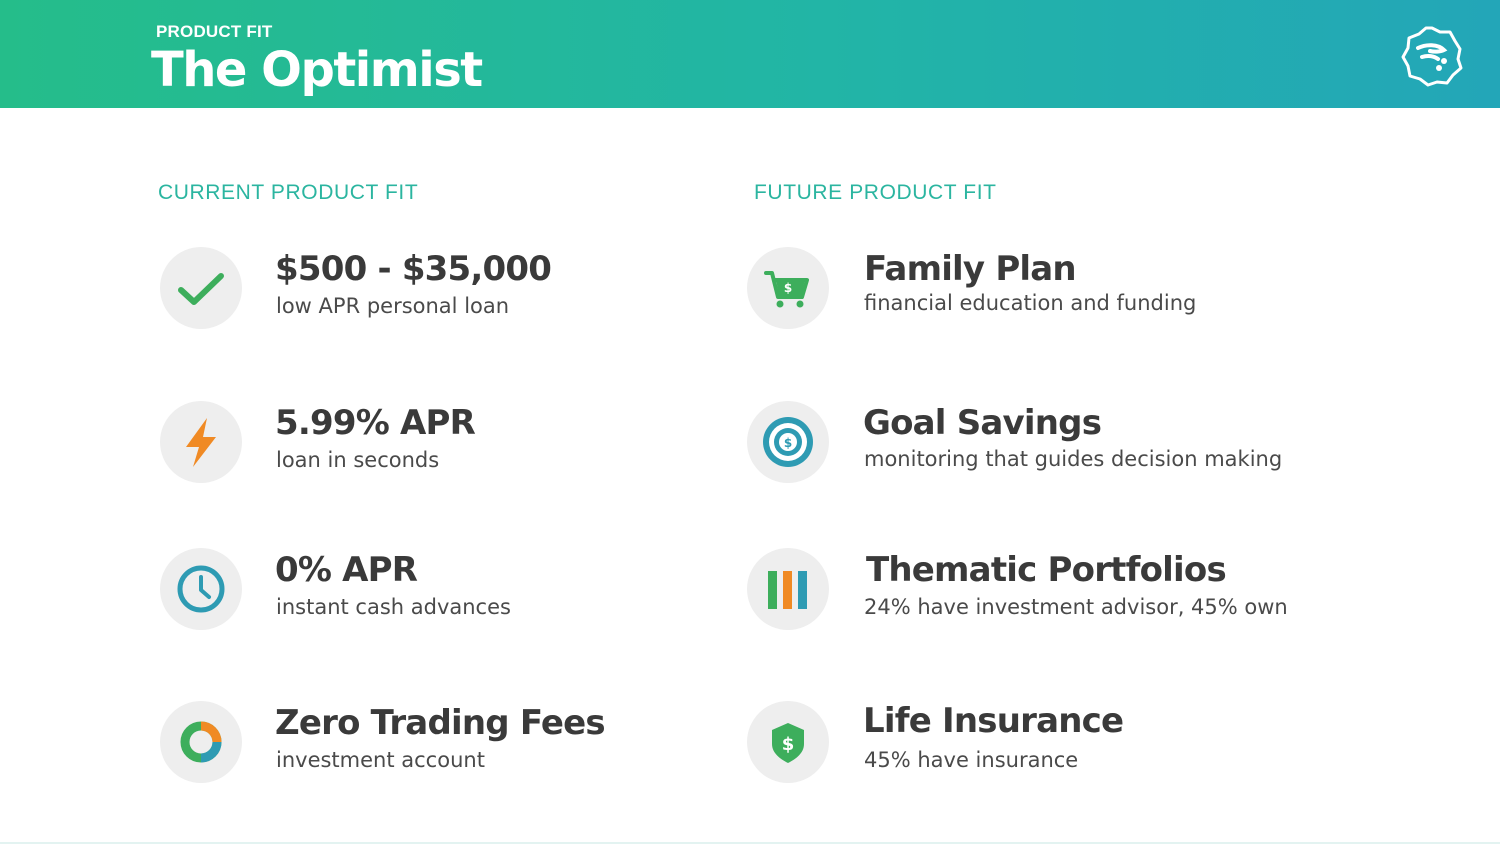 This screenshot has width=1500, height=844. What do you see at coordinates (750, 54) in the screenshot?
I see `header-banner: PRODUCT FIT The Optimist` at bounding box center [750, 54].